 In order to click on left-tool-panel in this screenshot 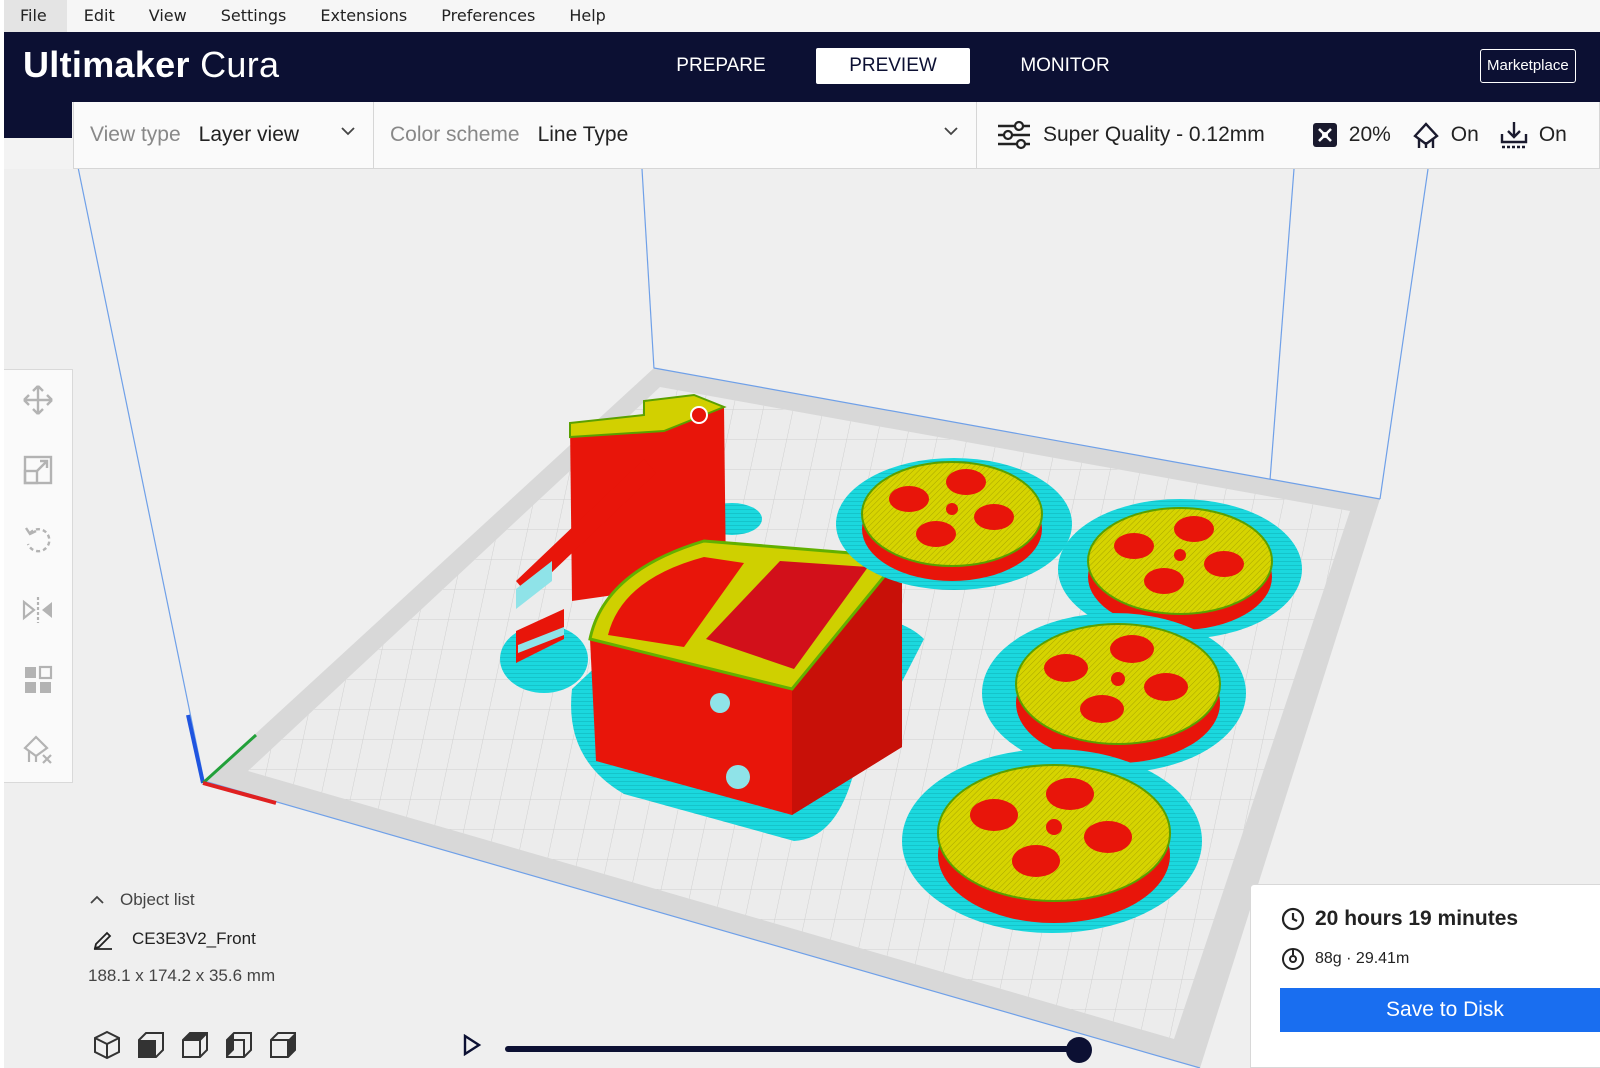, I will do `click(38, 576)`.